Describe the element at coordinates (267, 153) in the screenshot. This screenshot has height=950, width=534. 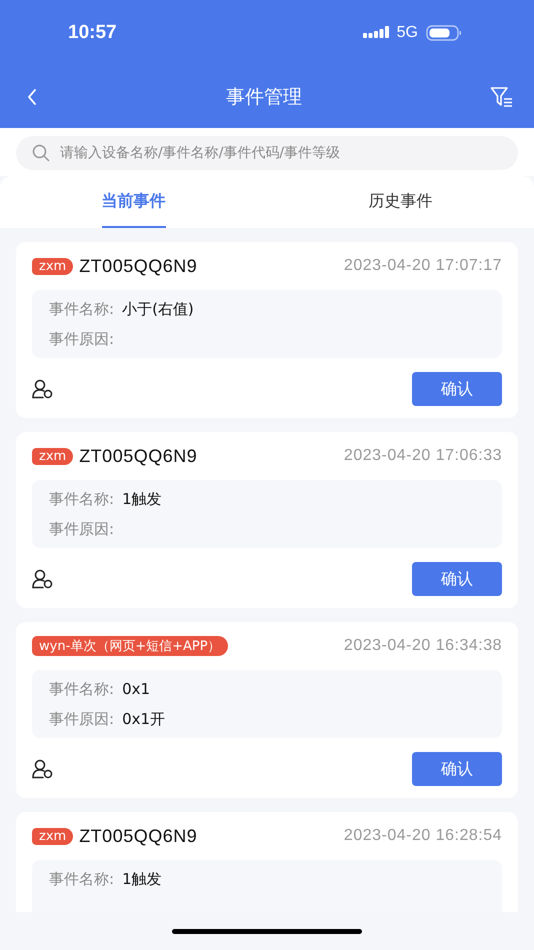
I see `search-field: 请输入设备名称/事件名称/事件代码/事件等级` at that location.